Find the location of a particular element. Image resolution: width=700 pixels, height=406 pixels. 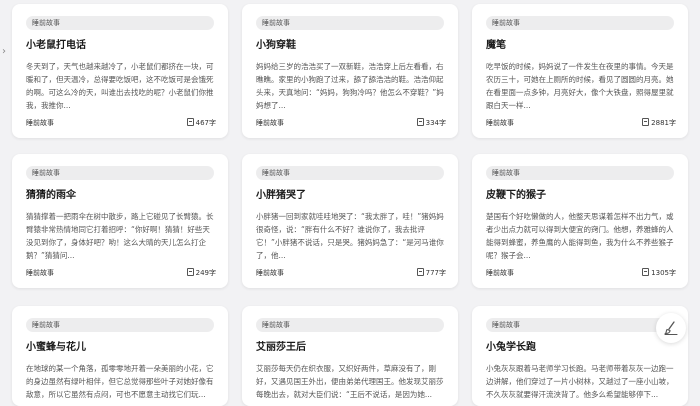

word-count: 467字 is located at coordinates (201, 123).